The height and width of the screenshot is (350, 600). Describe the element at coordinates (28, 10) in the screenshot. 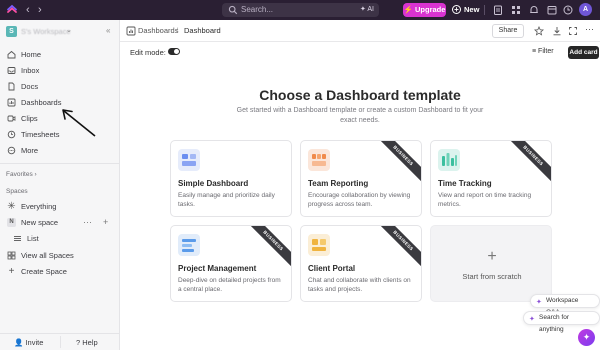

I see `back-arrow-icon: ‹` at that location.